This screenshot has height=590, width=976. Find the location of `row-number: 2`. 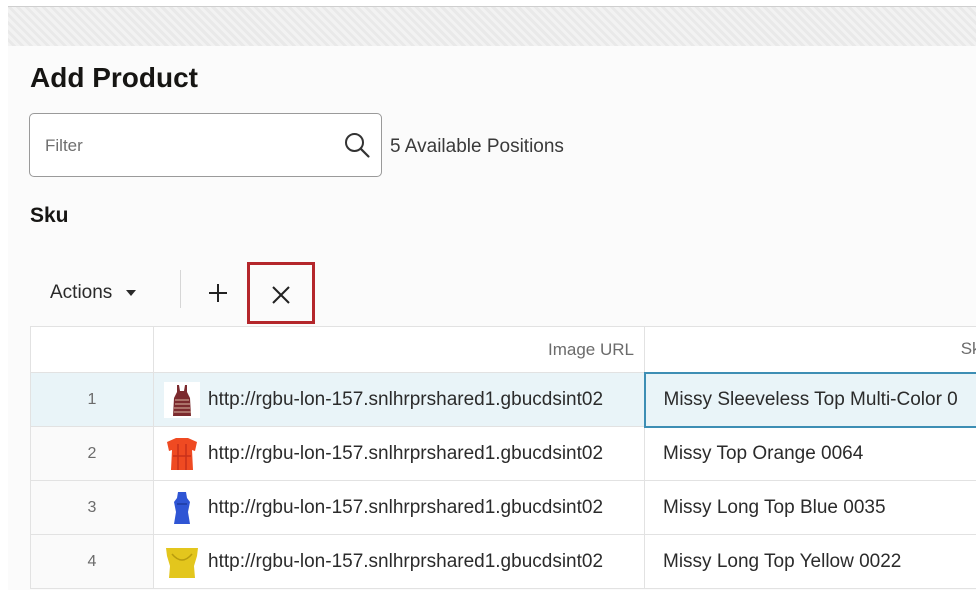

row-number: 2 is located at coordinates (92, 453).